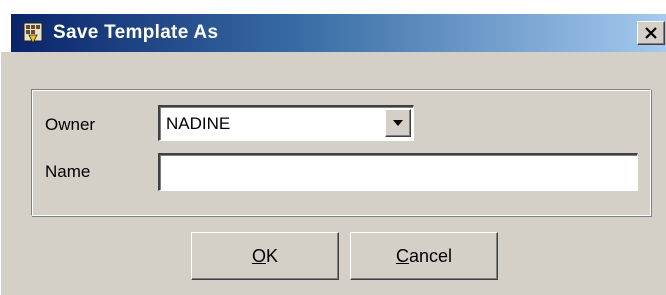  What do you see at coordinates (398, 172) in the screenshot?
I see `name-field` at bounding box center [398, 172].